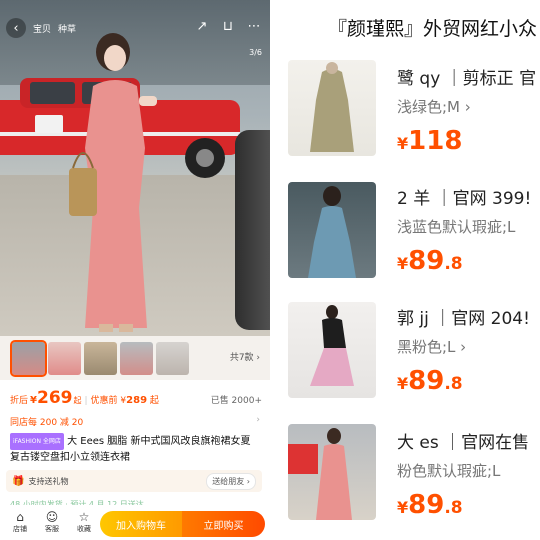 The width and height of the screenshot is (540, 540). I want to click on item-name: 大 es ｜官网在售, so click(463, 443).